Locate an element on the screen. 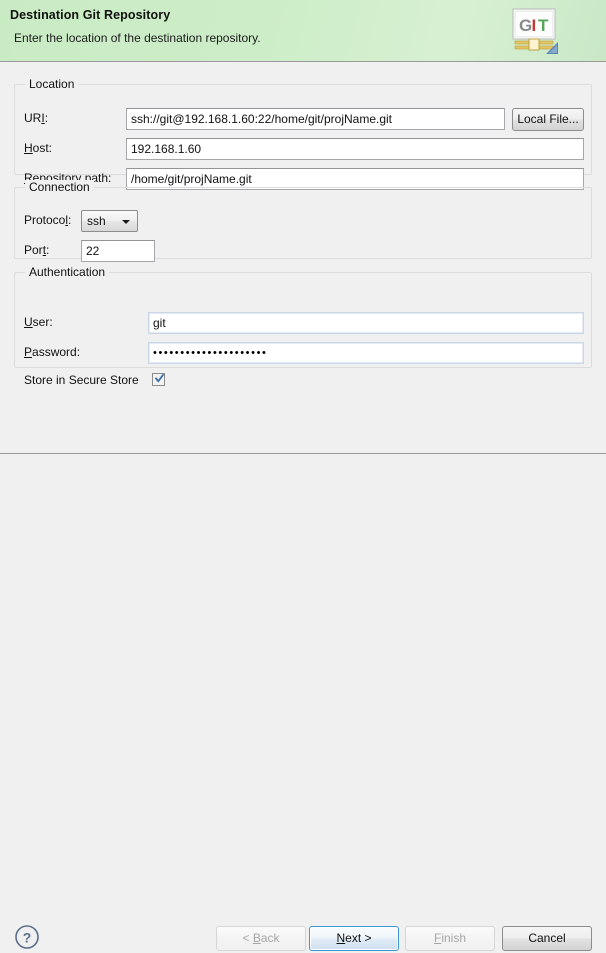 This screenshot has height=953, width=606. host-label-suffix: ost: is located at coordinates (42, 148).